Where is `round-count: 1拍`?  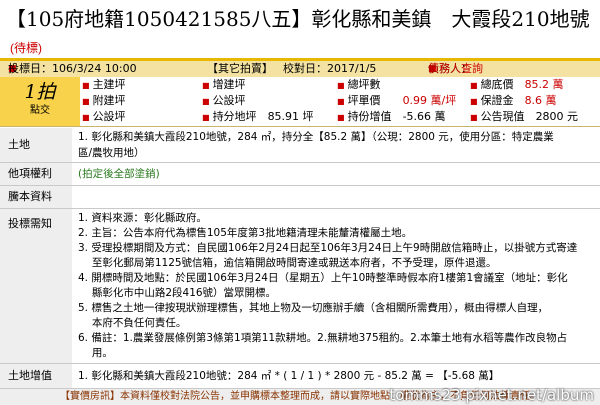
round-count: 1拍 is located at coordinates (40, 92).